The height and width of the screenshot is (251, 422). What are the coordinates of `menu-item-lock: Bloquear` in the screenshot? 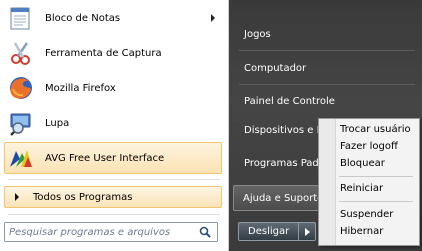 It's located at (362, 164).